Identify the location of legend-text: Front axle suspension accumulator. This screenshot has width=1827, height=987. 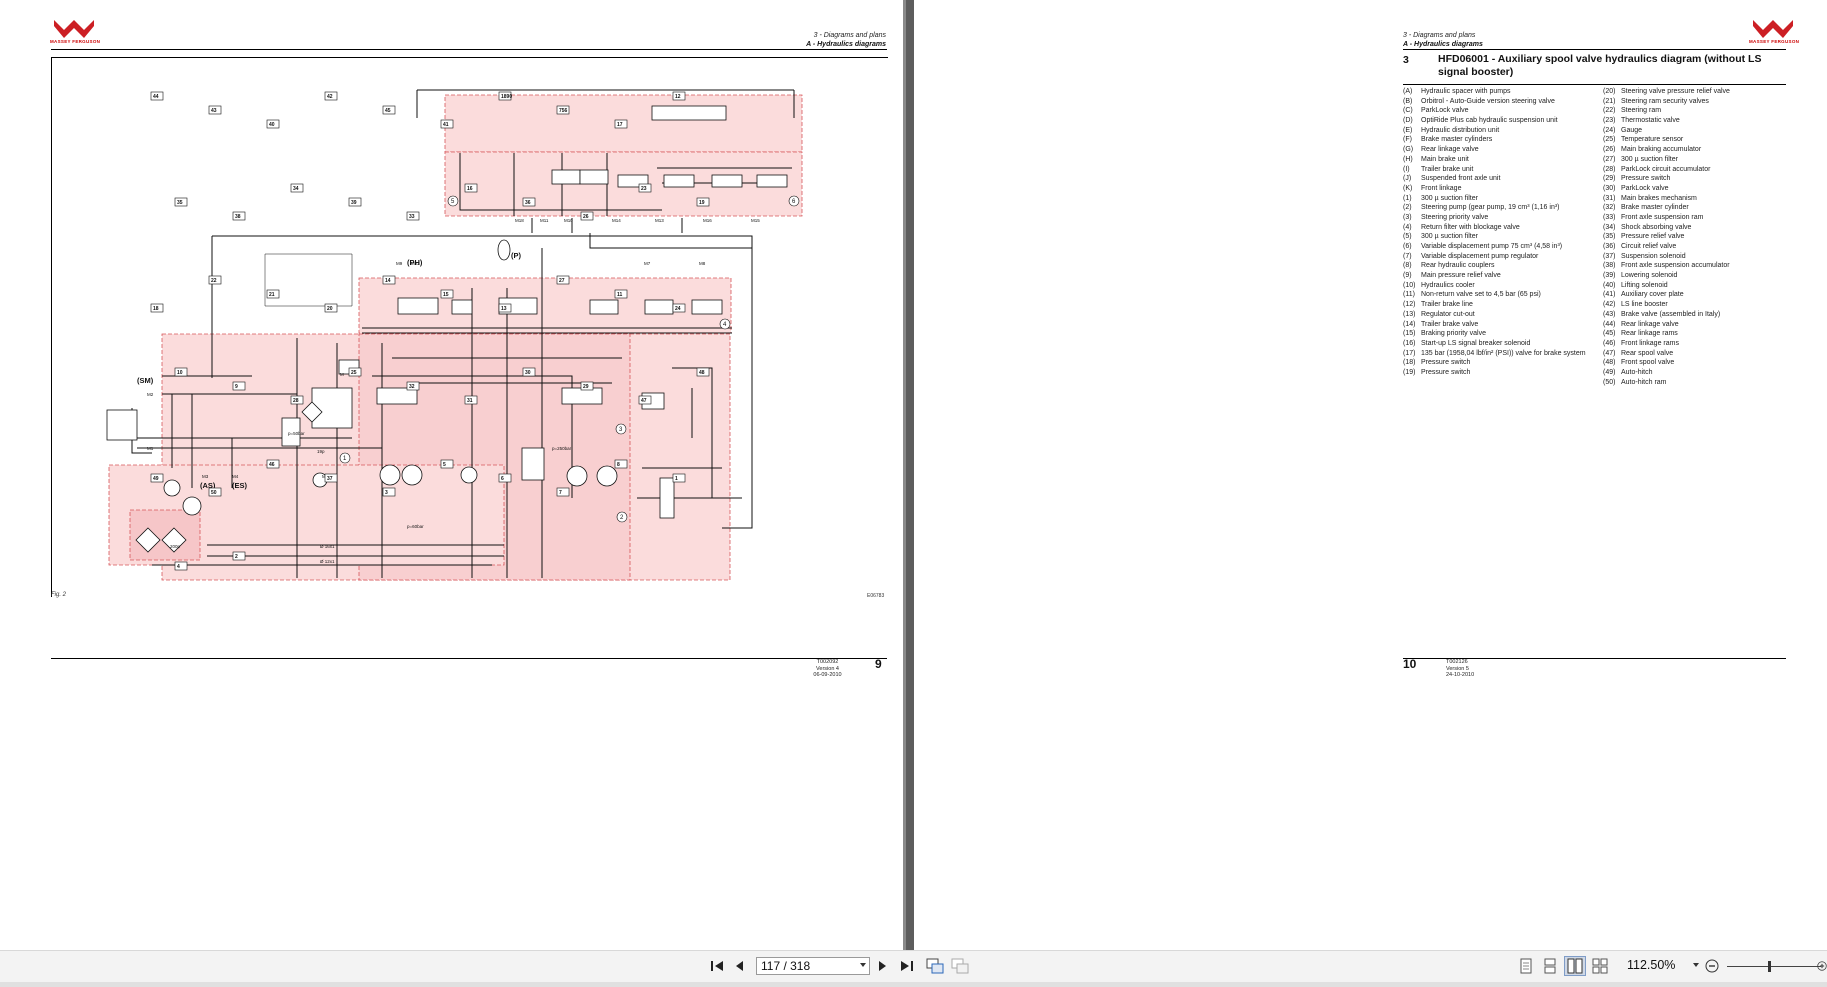
(1675, 266).